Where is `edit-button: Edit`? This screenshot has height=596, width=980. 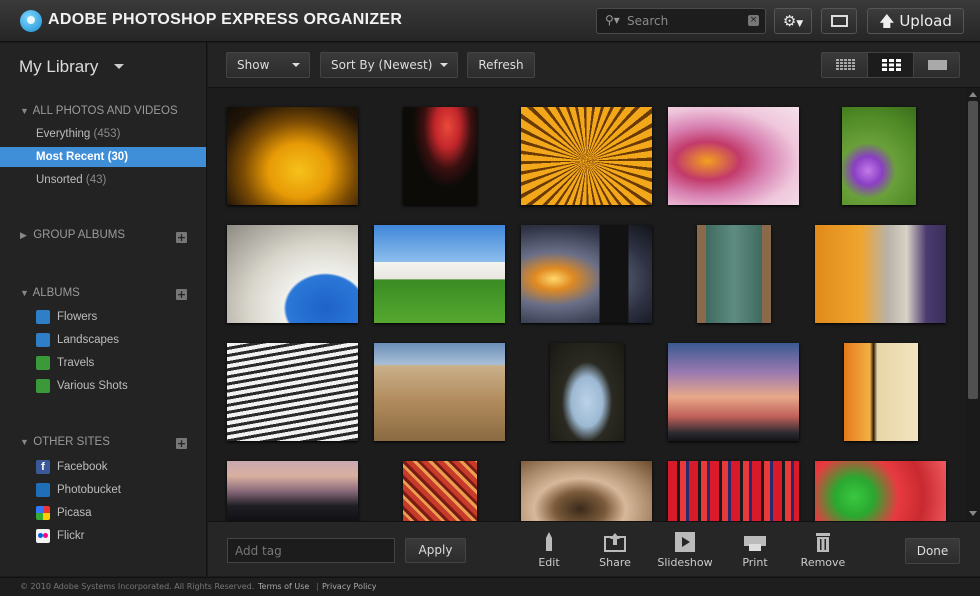 edit-button: Edit is located at coordinates (549, 553).